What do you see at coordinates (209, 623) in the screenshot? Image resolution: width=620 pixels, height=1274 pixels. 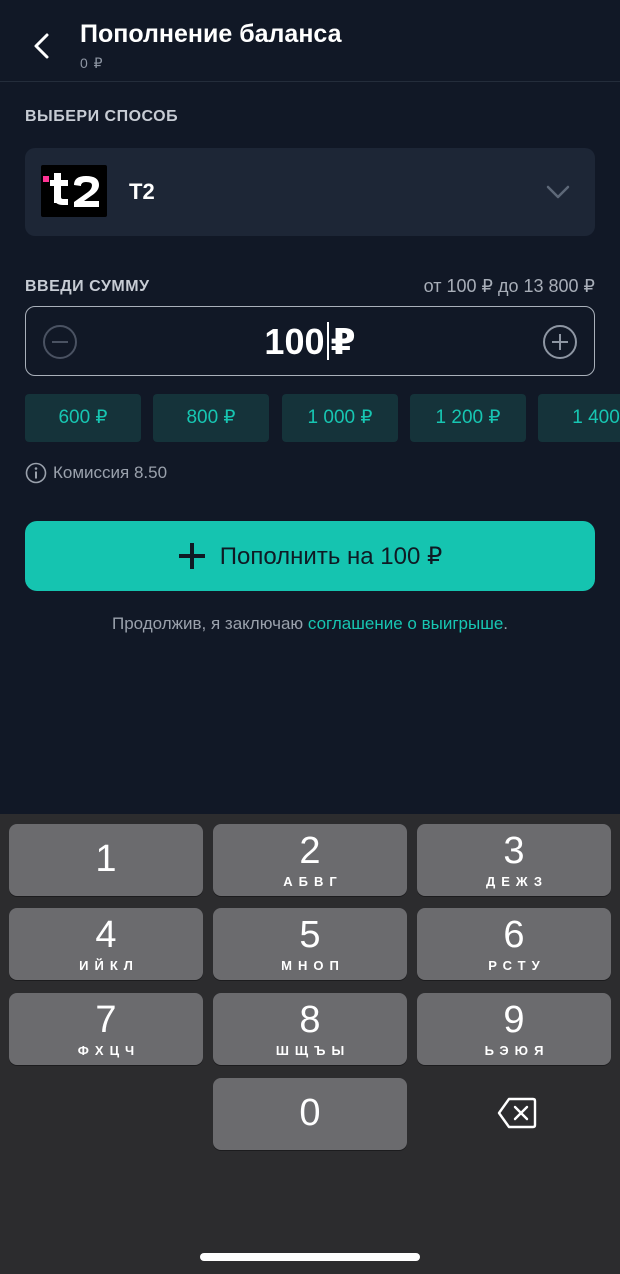 I see `agreement-prefix: Продолжив, я заключаю` at bounding box center [209, 623].